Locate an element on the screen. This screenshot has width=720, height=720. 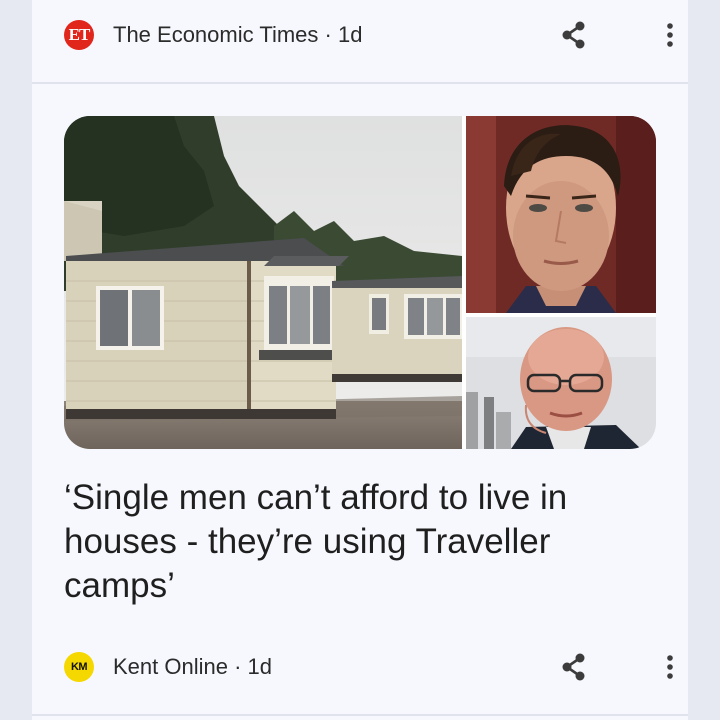
economic-times-logo: ET is located at coordinates (79, 35).